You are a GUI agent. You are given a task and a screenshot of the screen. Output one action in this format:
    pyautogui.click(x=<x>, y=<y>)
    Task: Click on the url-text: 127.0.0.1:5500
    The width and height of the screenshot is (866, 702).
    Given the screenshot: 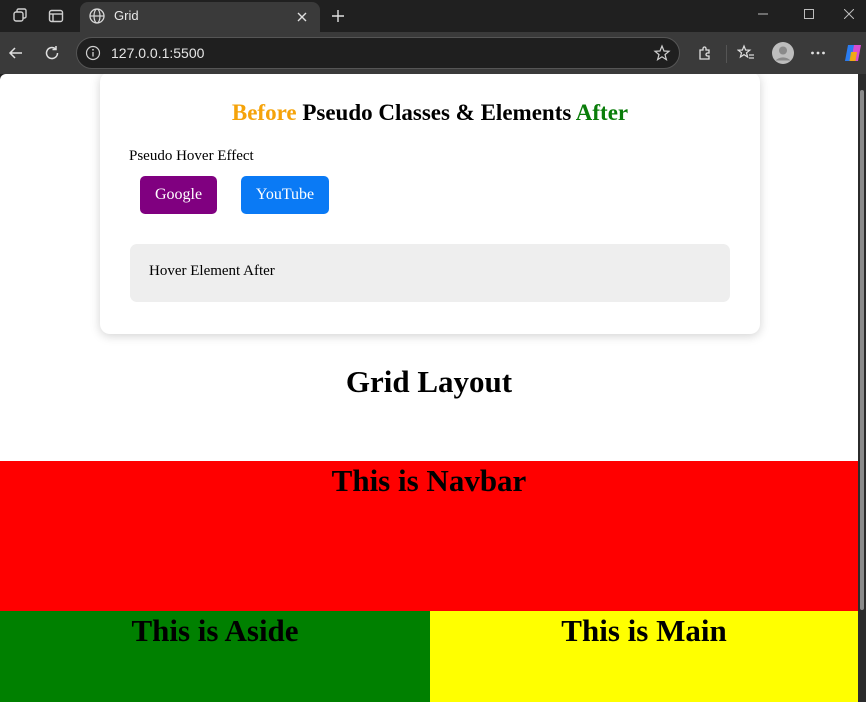 What is the action you would take?
    pyautogui.click(x=158, y=53)
    